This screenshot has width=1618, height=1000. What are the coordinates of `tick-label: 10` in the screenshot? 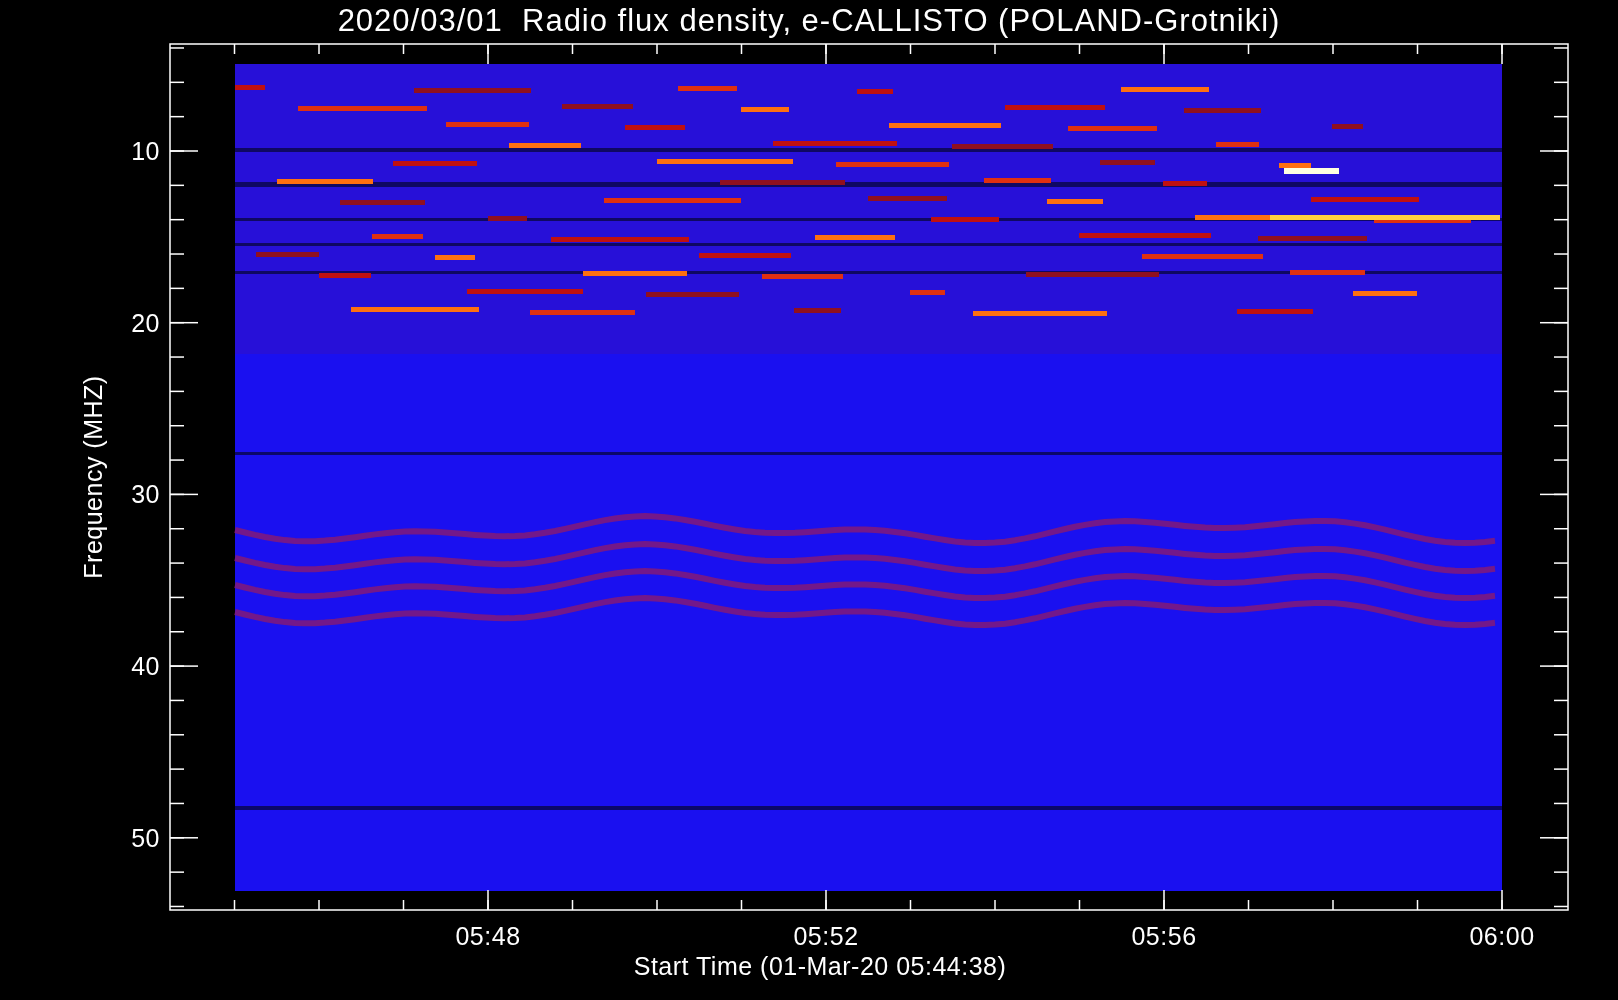 It's located at (145, 151).